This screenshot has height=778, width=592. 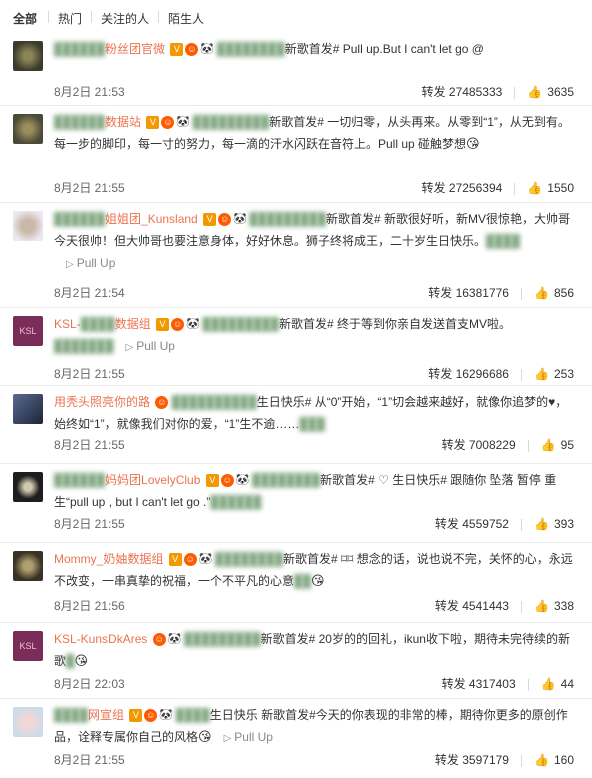 I want to click on filter-tab-following: 关注的人, so click(x=125, y=18).